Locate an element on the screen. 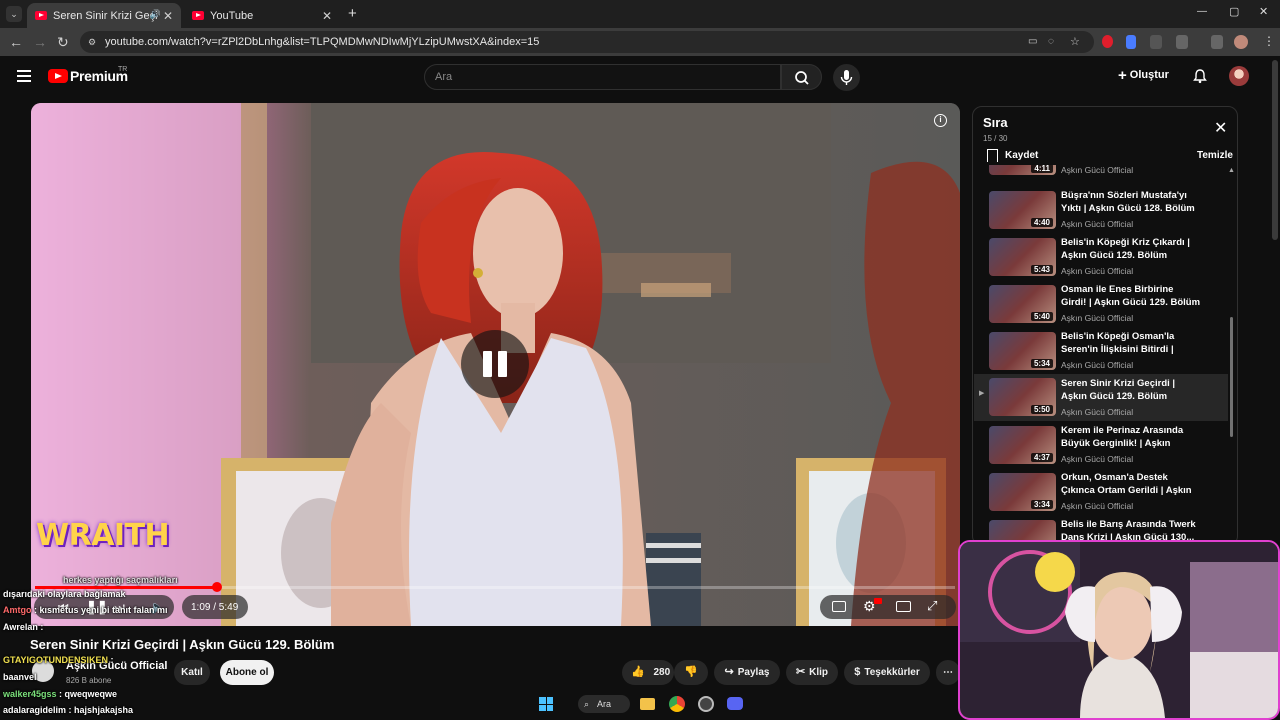  create-button: + Oluştur is located at coordinates (1143, 75).